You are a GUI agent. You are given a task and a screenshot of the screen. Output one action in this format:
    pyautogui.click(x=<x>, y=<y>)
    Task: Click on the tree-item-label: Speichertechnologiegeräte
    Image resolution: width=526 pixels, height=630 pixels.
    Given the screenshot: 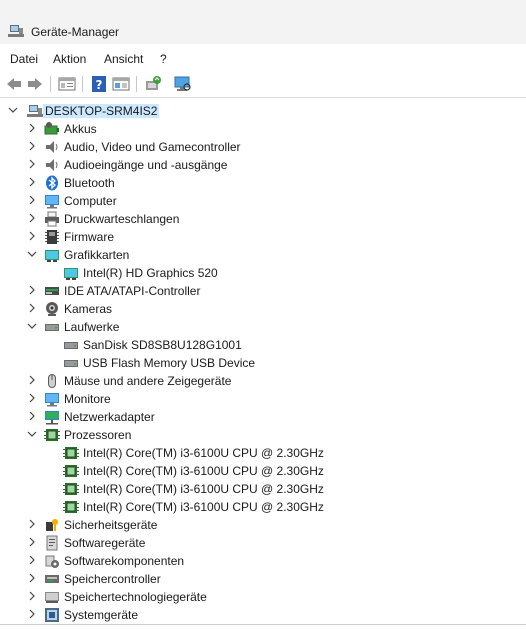 What is the action you would take?
    pyautogui.click(x=135, y=597)
    